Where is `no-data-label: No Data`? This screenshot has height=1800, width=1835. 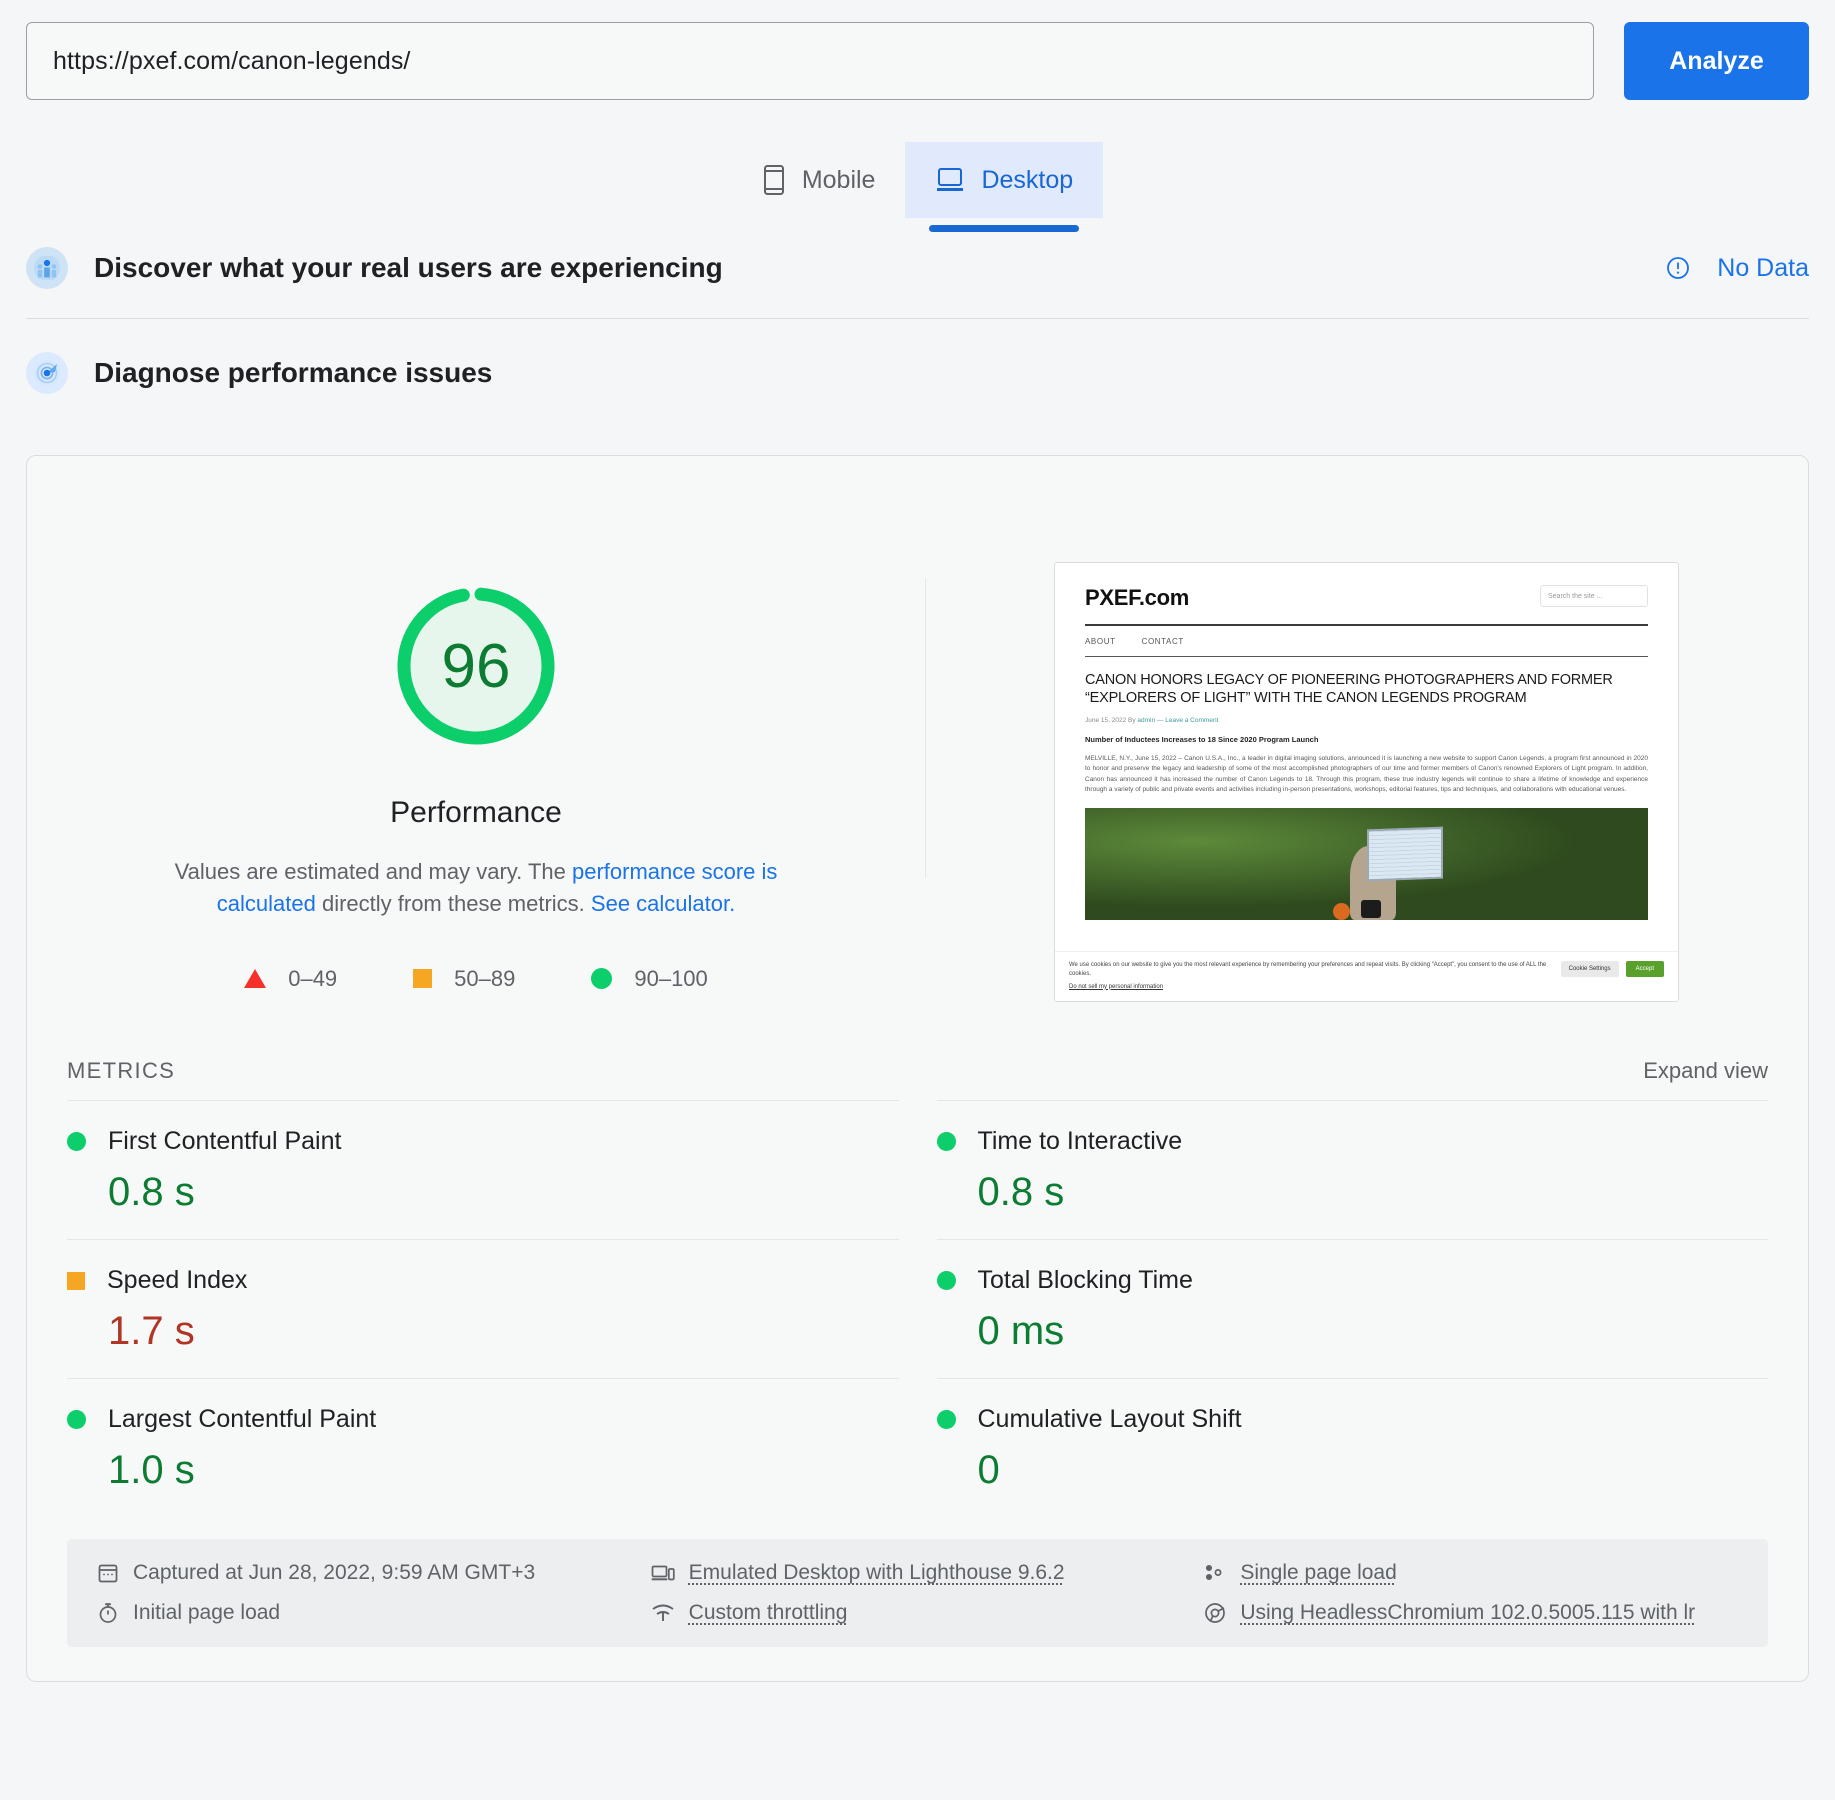
no-data-label: No Data is located at coordinates (1763, 267).